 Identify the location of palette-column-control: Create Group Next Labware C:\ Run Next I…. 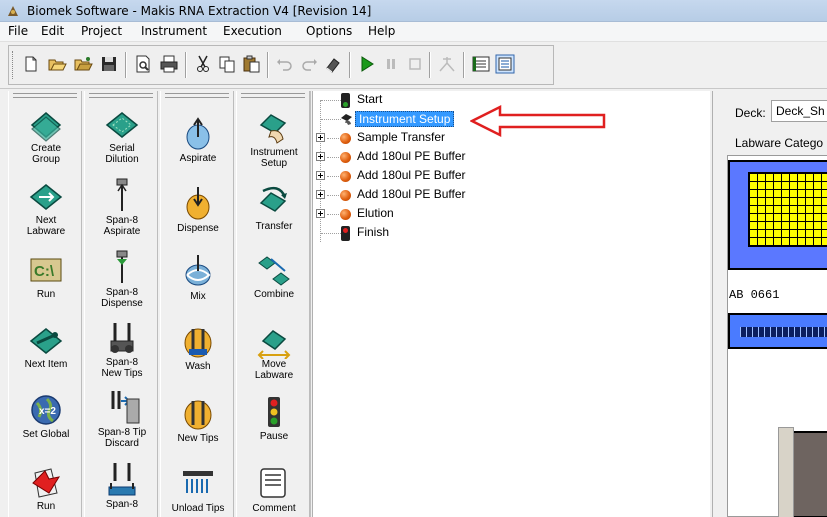
(45, 304).